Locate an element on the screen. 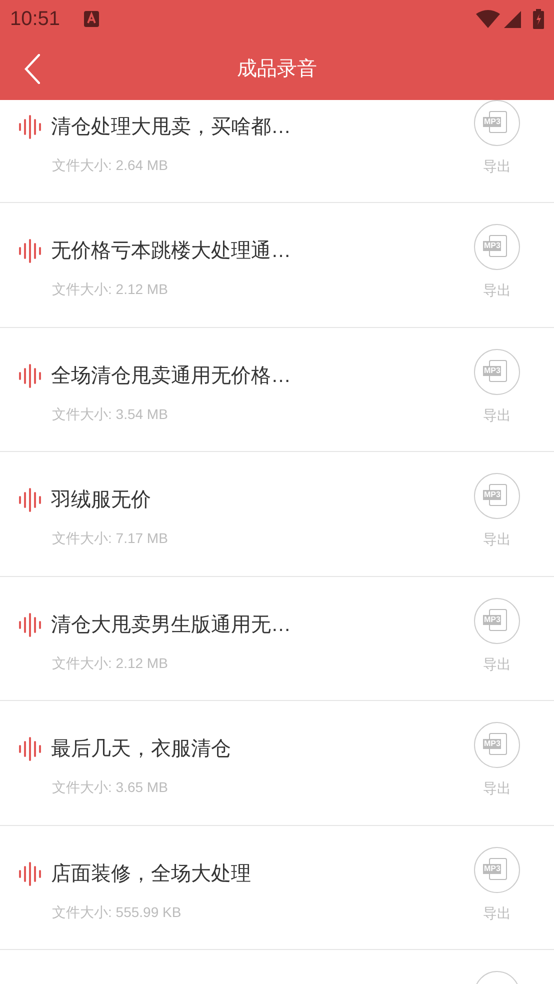 The height and width of the screenshot is (984, 554). file-size: 文件大小: 555.99 KB is located at coordinates (117, 912).